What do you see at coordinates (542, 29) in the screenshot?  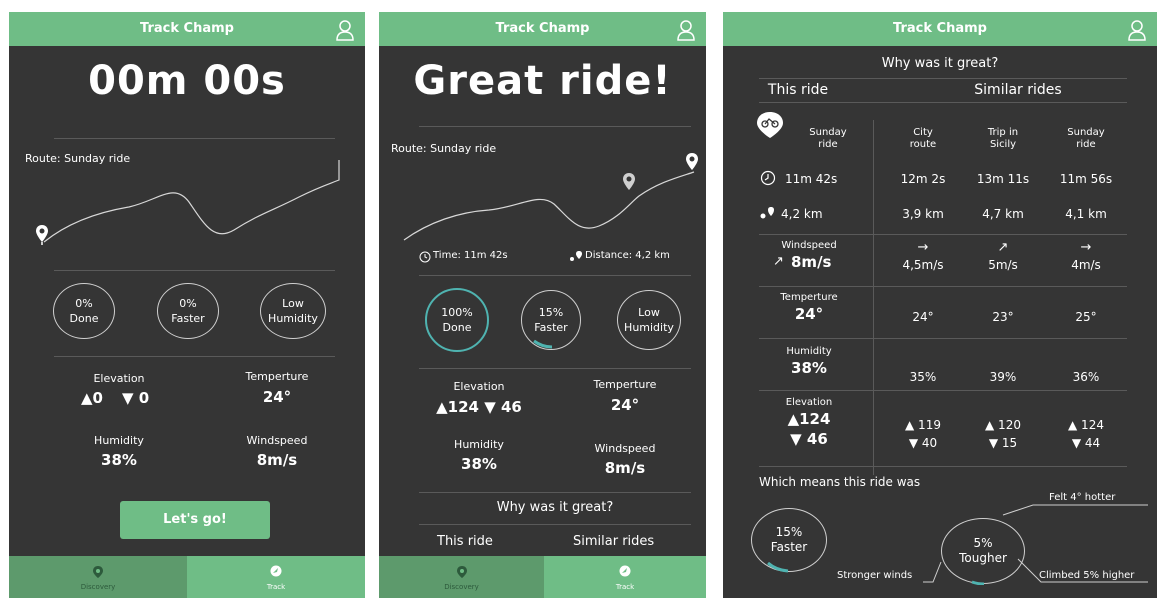 I see `app-bar: Track Champ` at bounding box center [542, 29].